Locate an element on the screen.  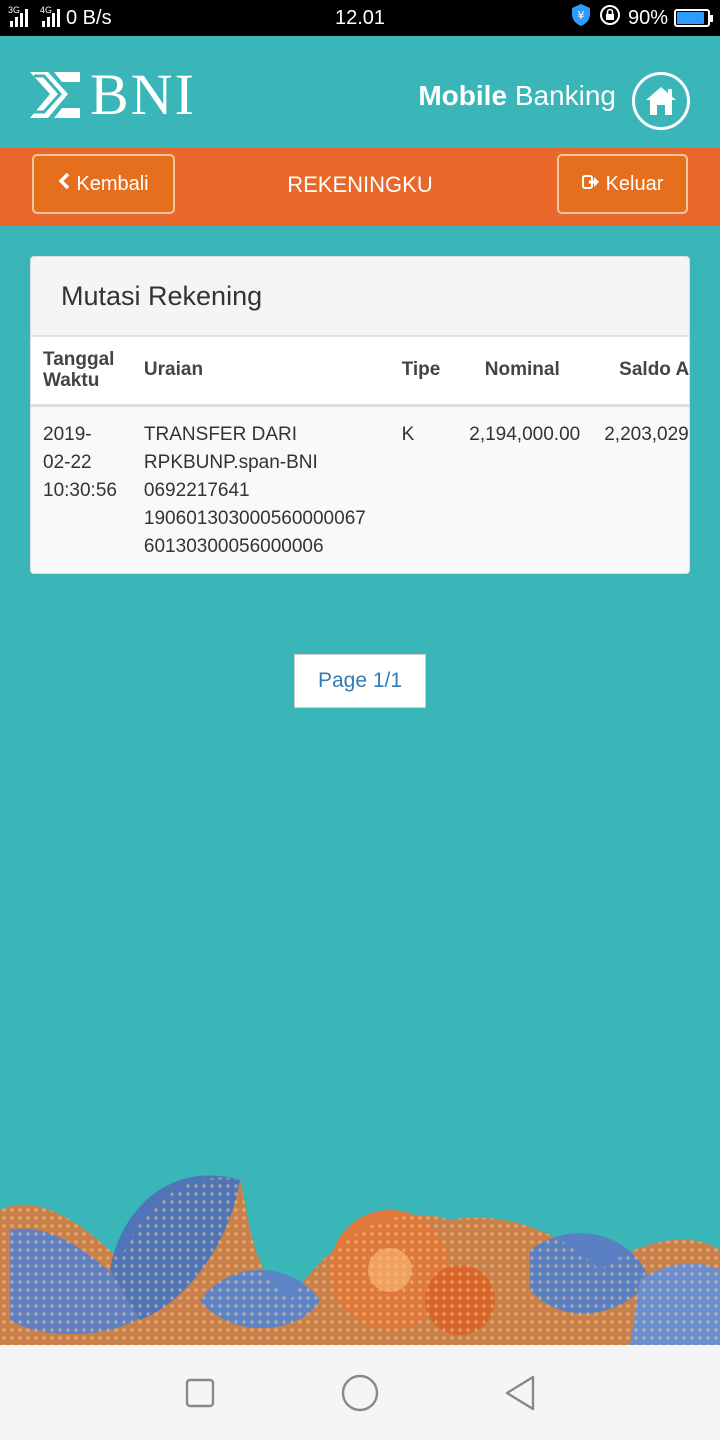
cell-type: K is located at coordinates (421, 489).